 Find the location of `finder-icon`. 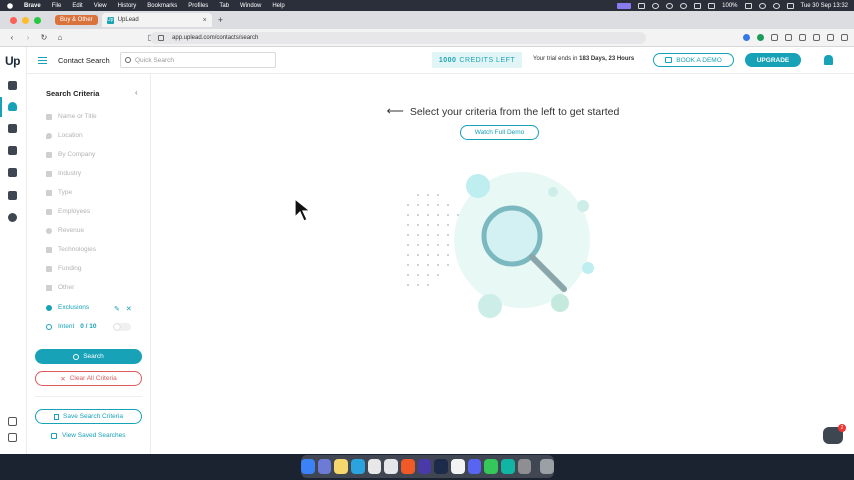

finder-icon is located at coordinates (307, 466).